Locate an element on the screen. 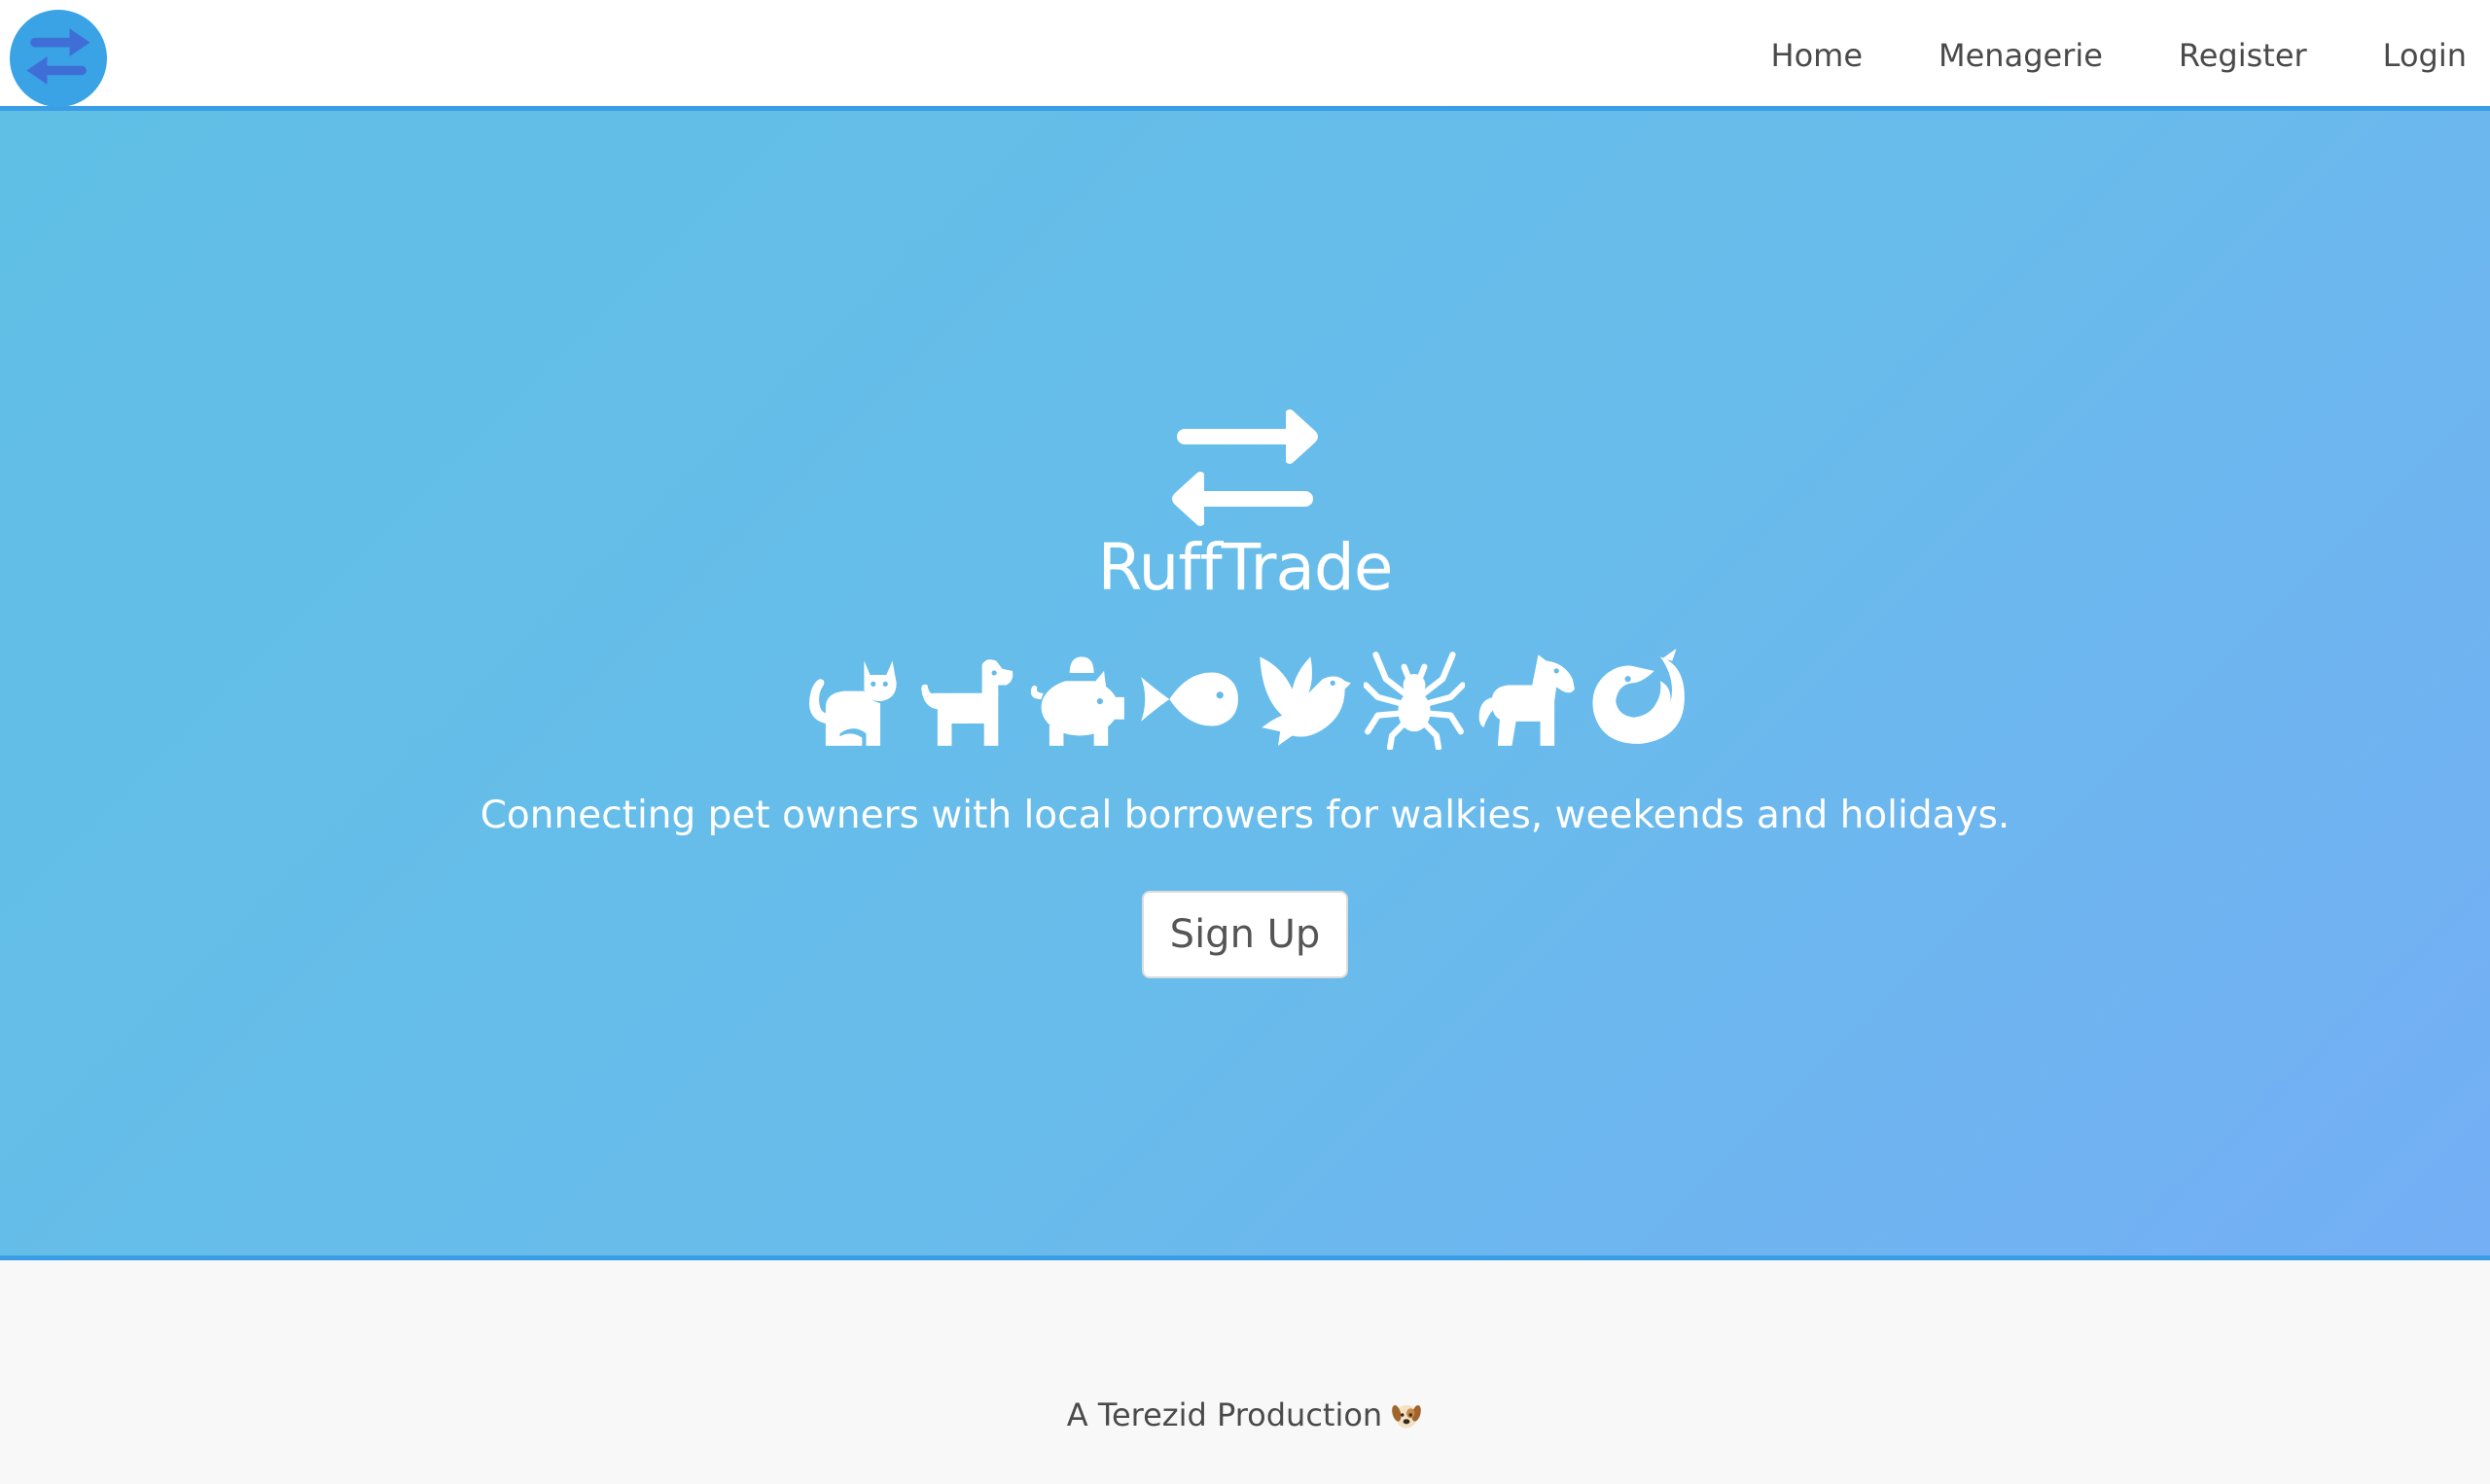 The height and width of the screenshot is (1484, 2490). piggy-bank-icon is located at coordinates (1078, 701).